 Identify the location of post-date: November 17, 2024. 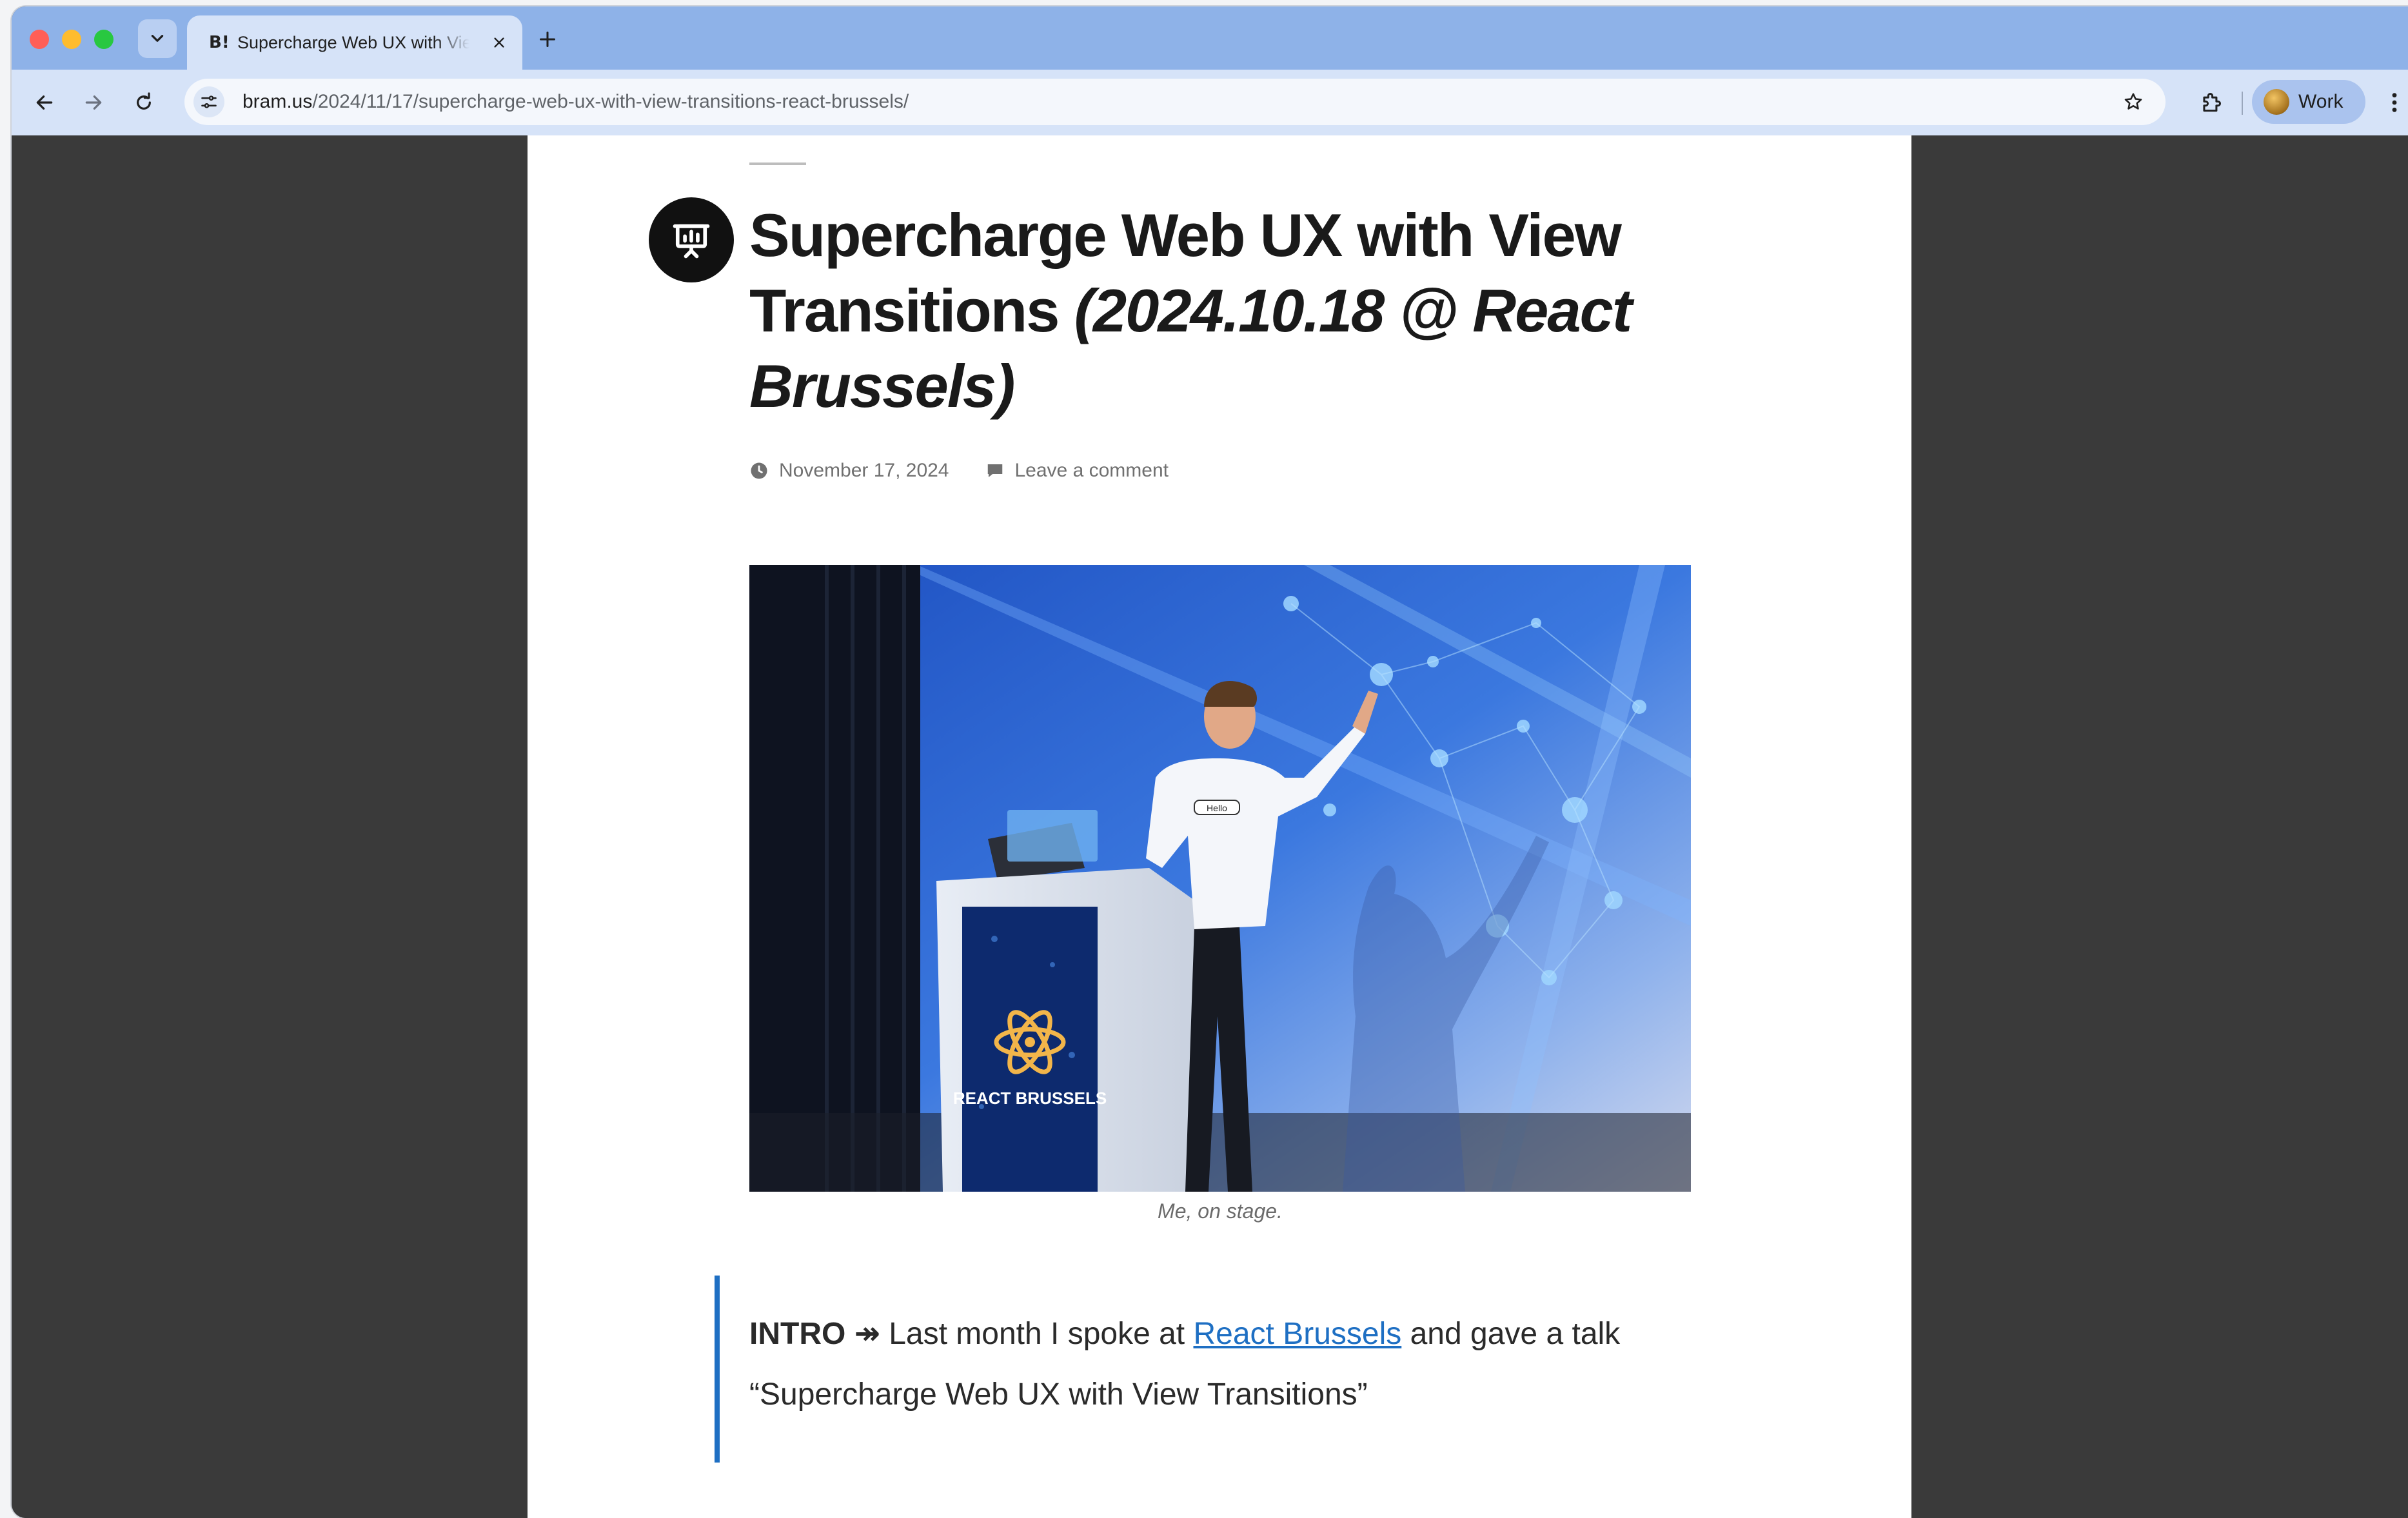
(864, 470).